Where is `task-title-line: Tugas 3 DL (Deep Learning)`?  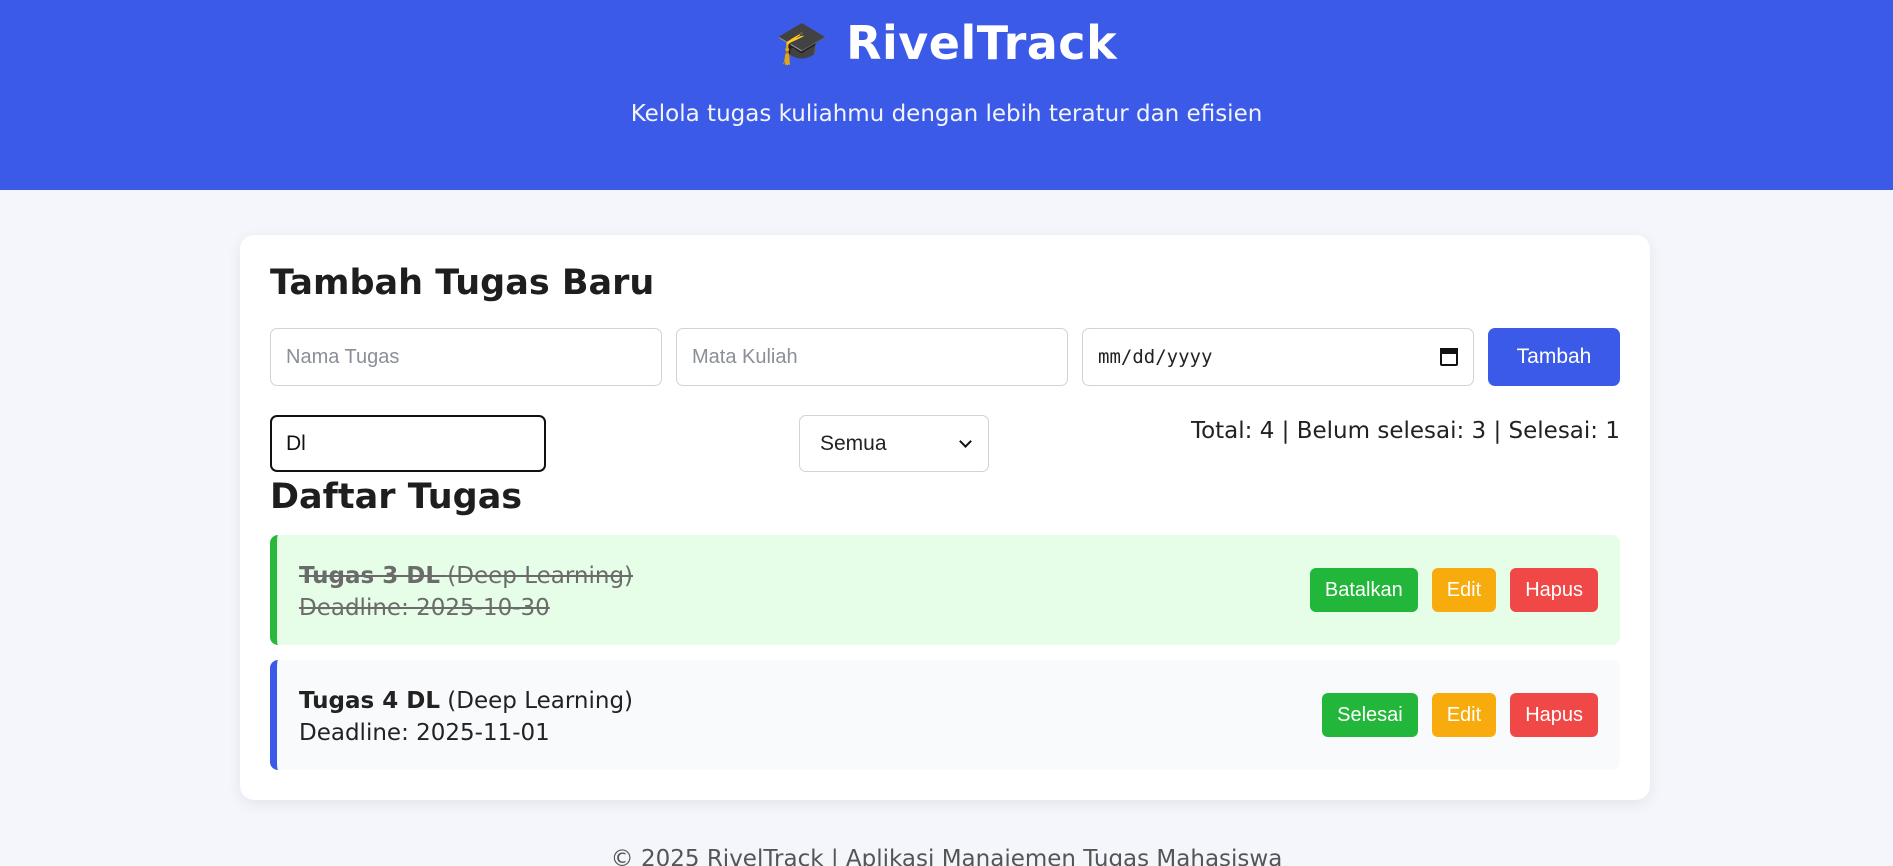 task-title-line: Tugas 3 DL (Deep Learning) is located at coordinates (466, 576).